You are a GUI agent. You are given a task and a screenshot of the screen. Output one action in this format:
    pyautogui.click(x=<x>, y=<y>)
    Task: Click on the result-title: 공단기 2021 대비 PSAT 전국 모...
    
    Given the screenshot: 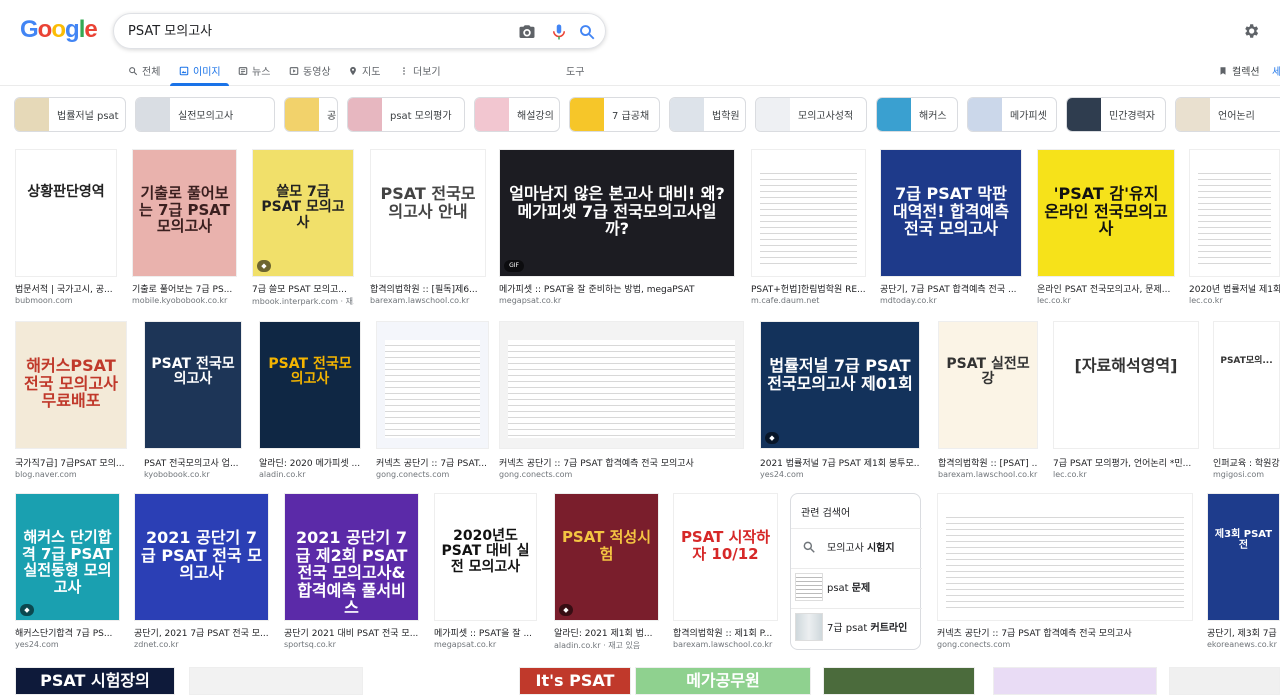 What is the action you would take?
    pyautogui.click(x=351, y=632)
    